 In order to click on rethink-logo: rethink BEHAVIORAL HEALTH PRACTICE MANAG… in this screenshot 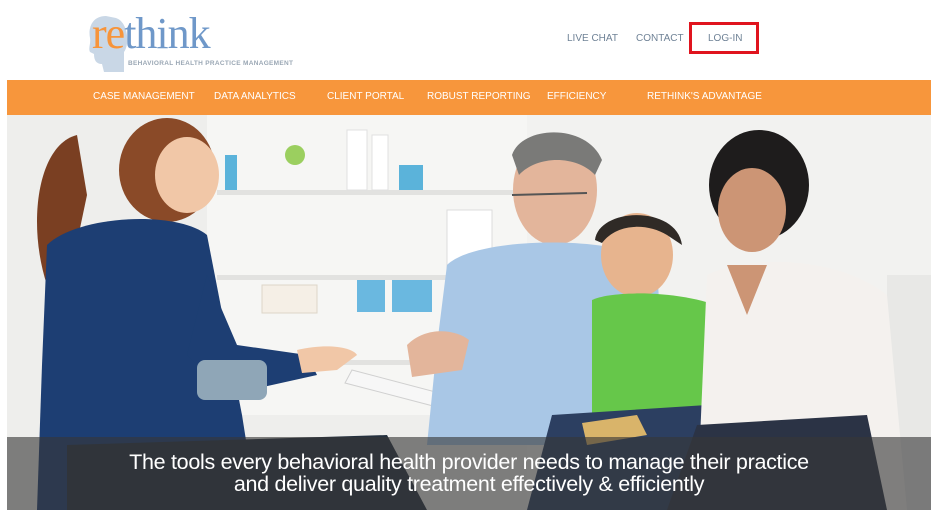, I will do `click(206, 42)`.